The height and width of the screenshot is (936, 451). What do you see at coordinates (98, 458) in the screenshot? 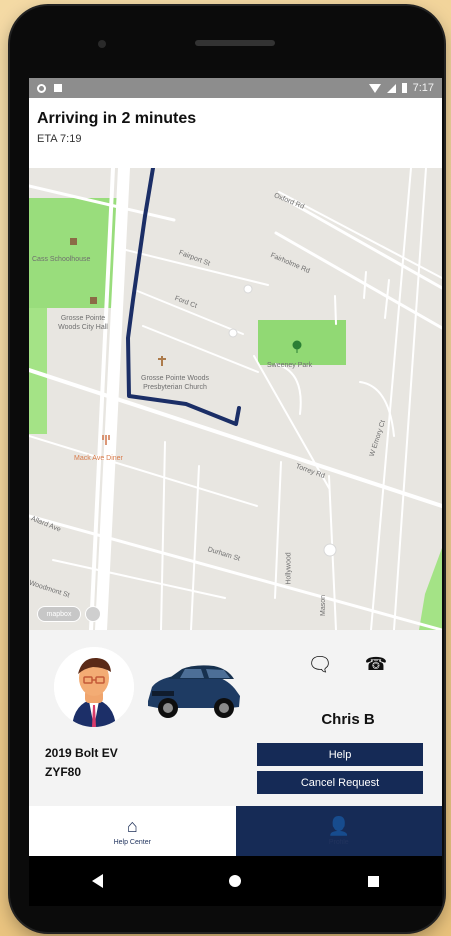
I see `map-label-mack-diner: Mack Ave Diner` at bounding box center [98, 458].